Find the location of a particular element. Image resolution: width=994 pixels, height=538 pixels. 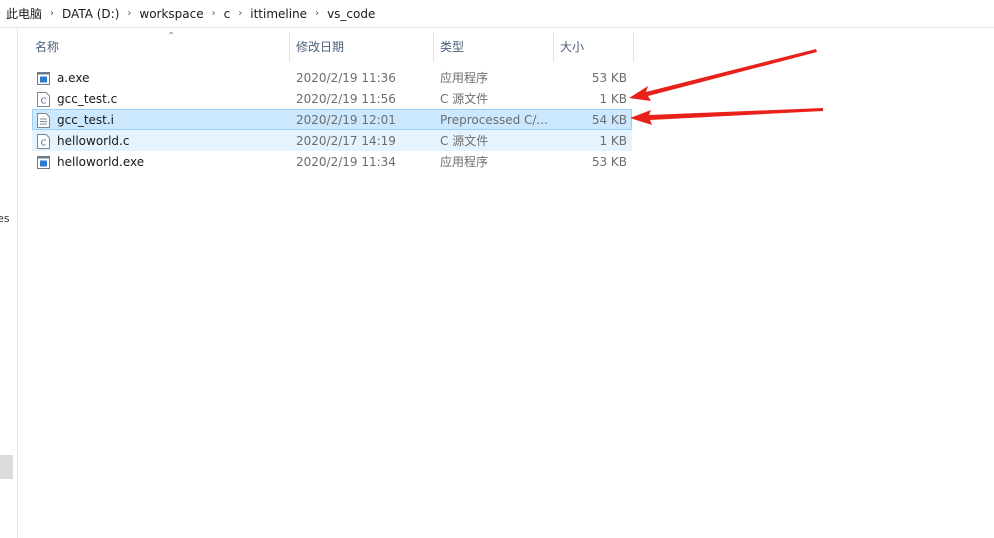

navigation-scrollbar-thumb is located at coordinates (6, 467).